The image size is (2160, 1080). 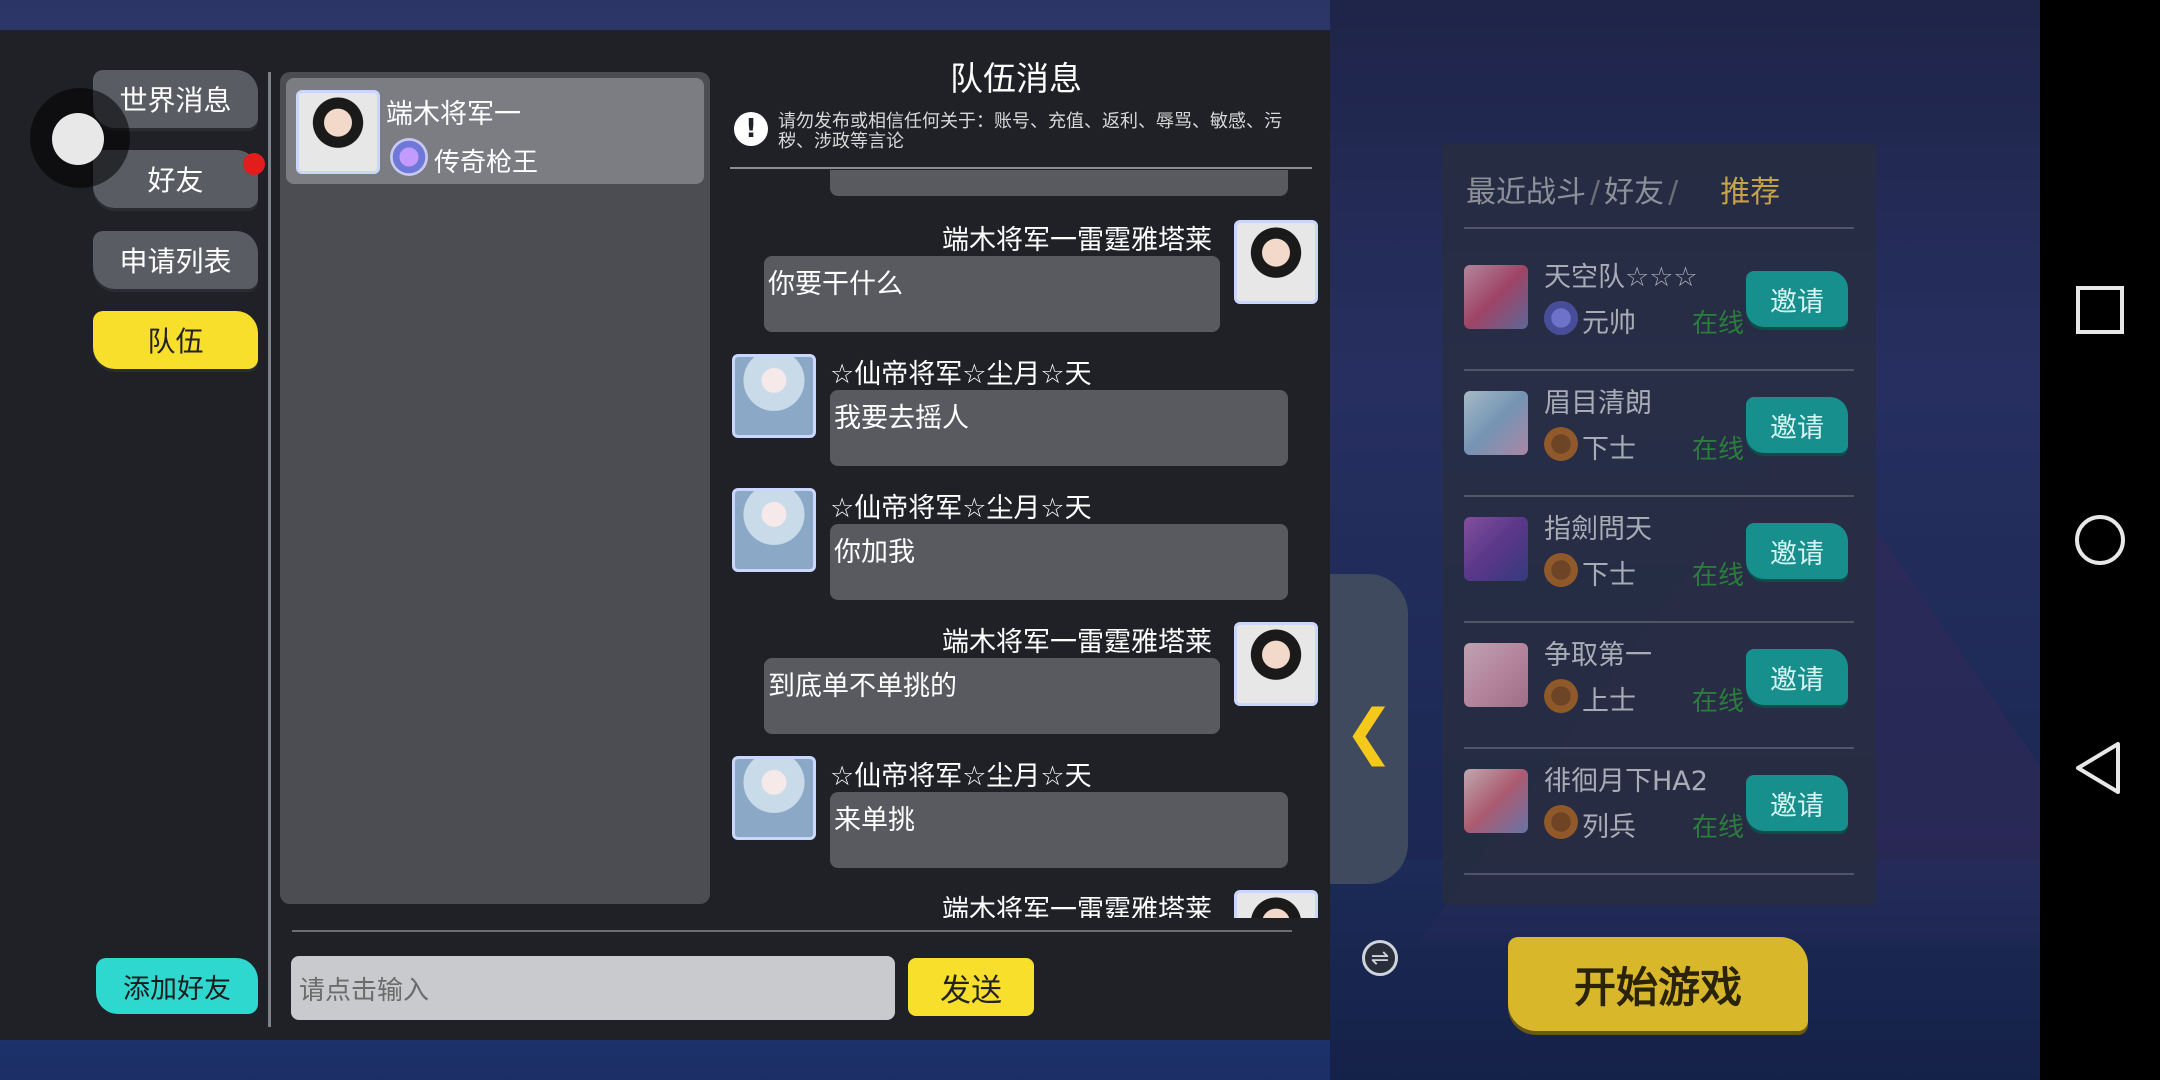 I want to click on player-rank: 元帅, so click(x=1609, y=323).